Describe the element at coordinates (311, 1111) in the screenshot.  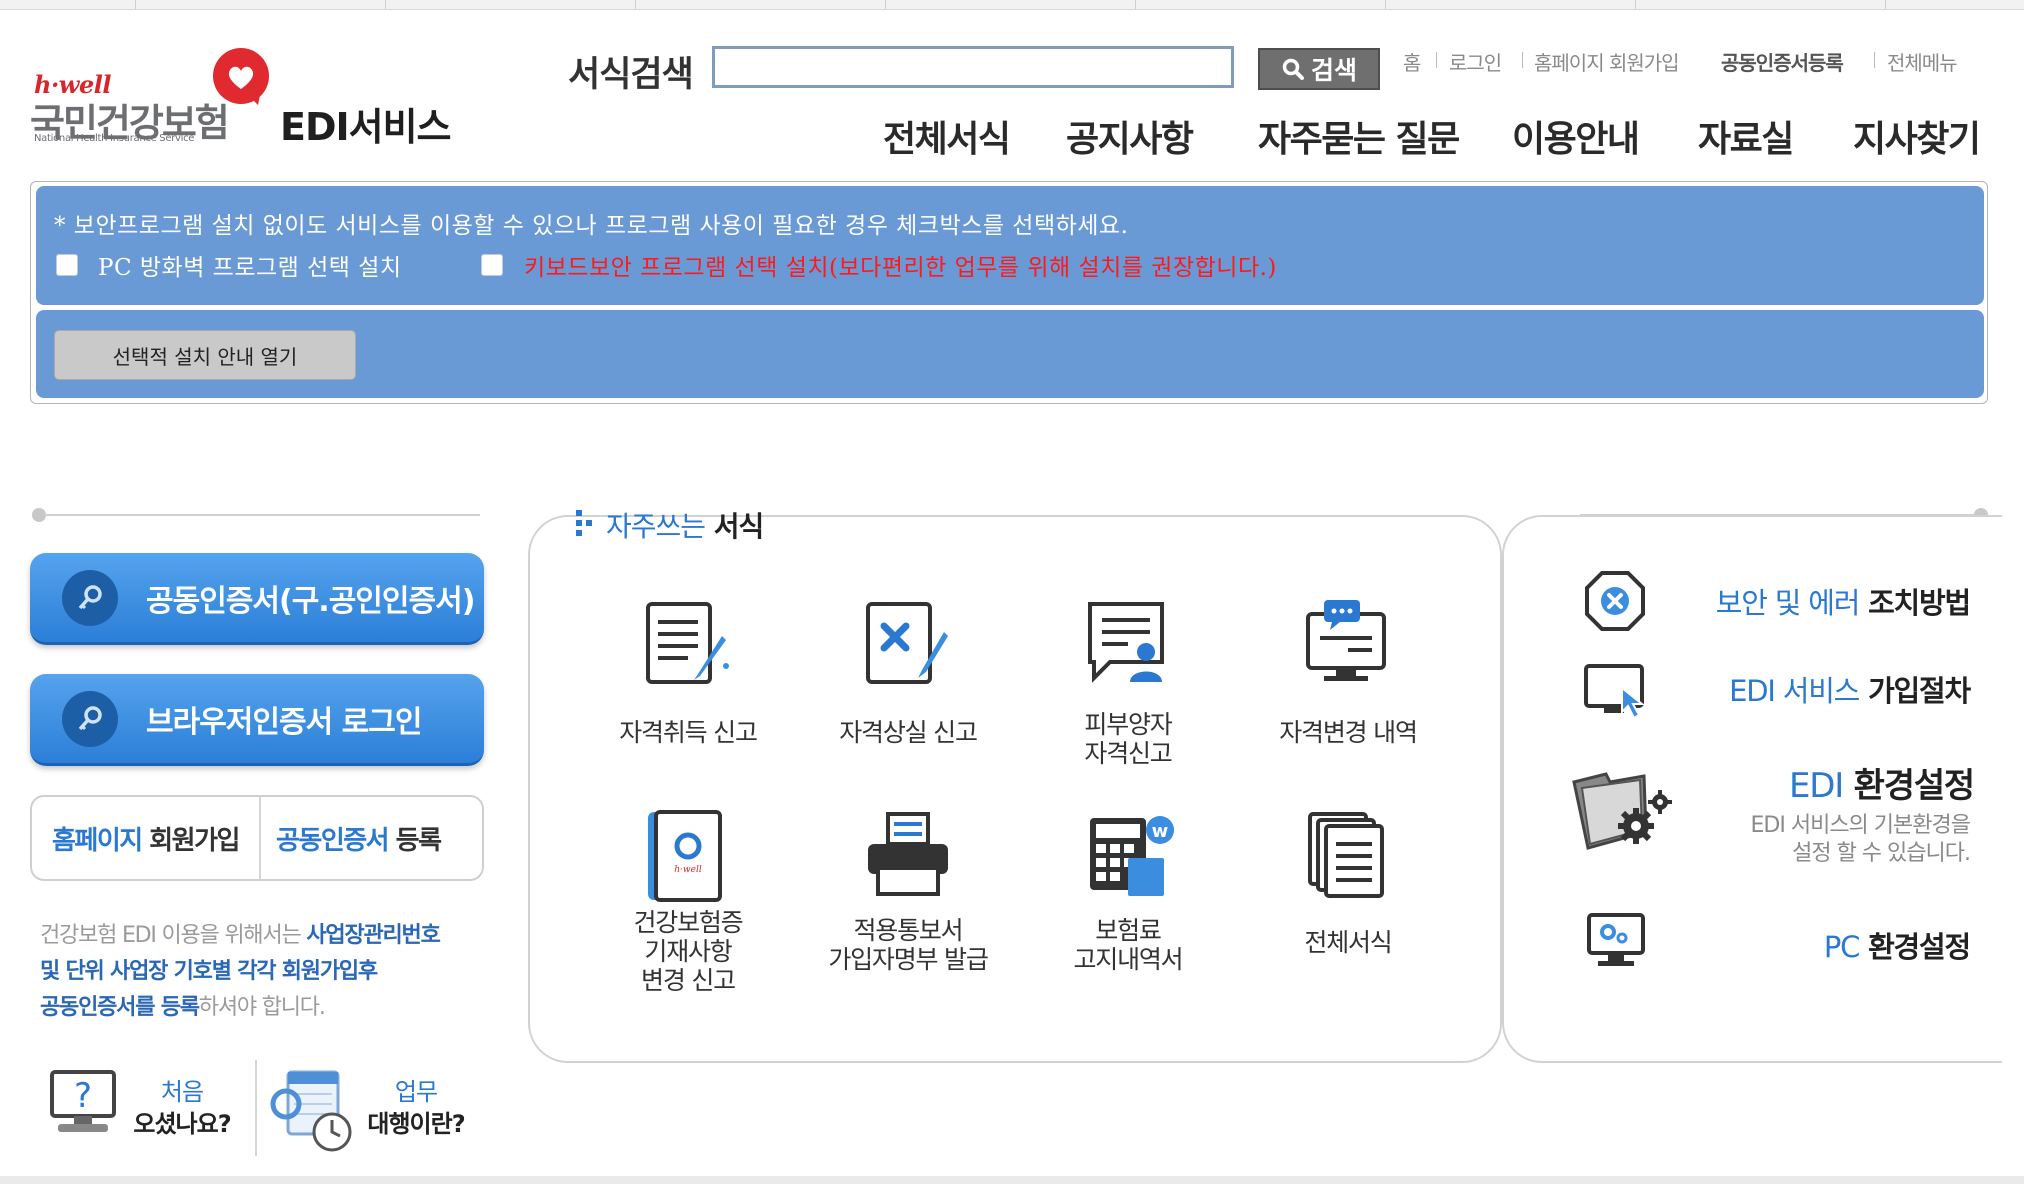
I see `calendar-clock-icon` at that location.